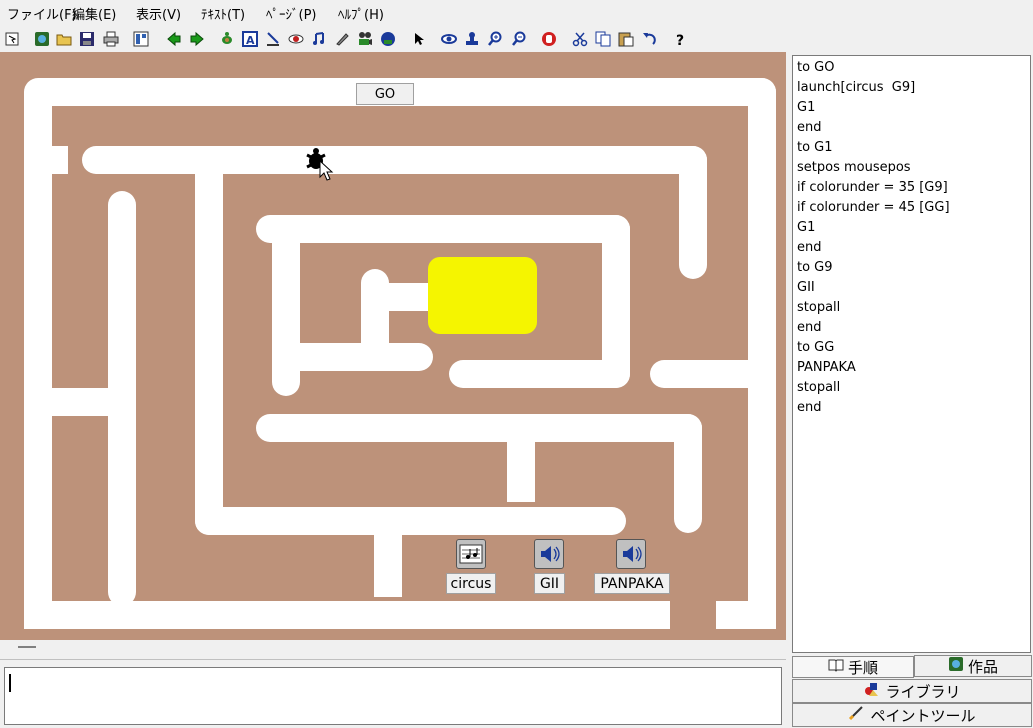 This screenshot has width=1033, height=728. I want to click on text-caret, so click(10, 683).